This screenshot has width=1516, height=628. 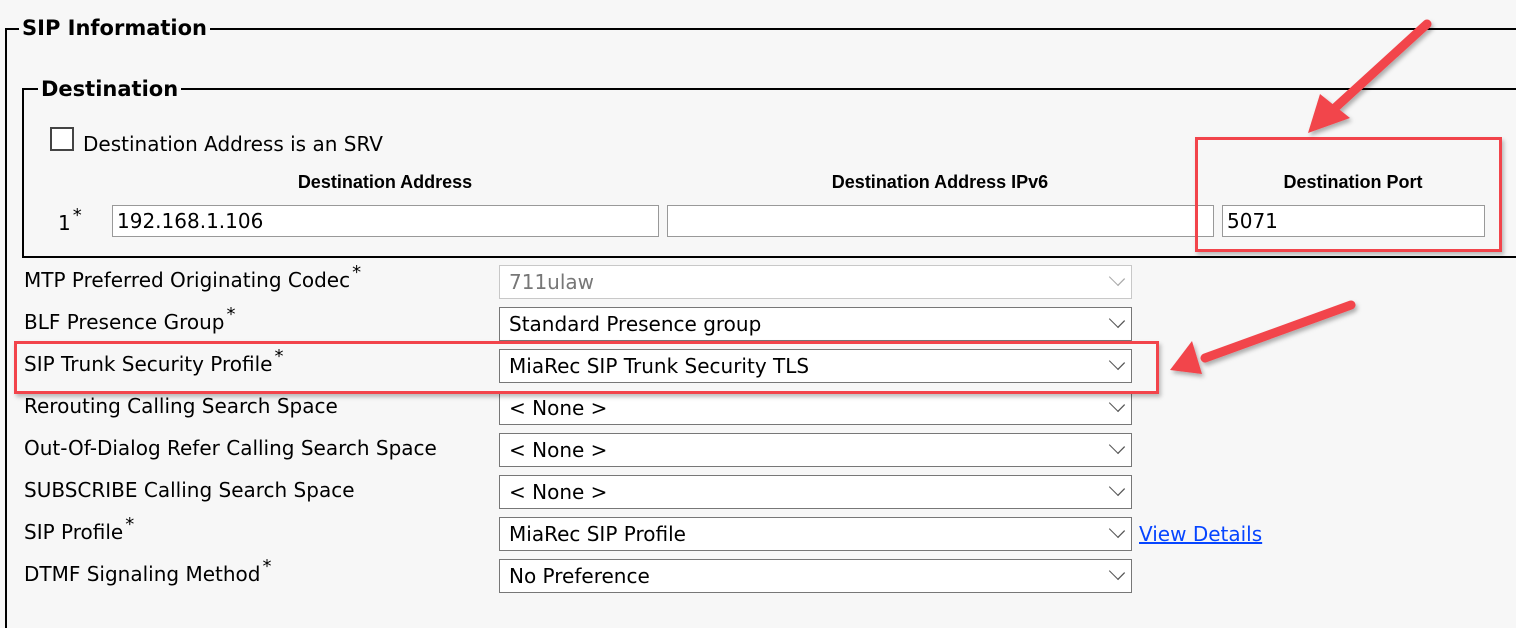 What do you see at coordinates (1301, 196) in the screenshot?
I see `annotation-arrows` at bounding box center [1301, 196].